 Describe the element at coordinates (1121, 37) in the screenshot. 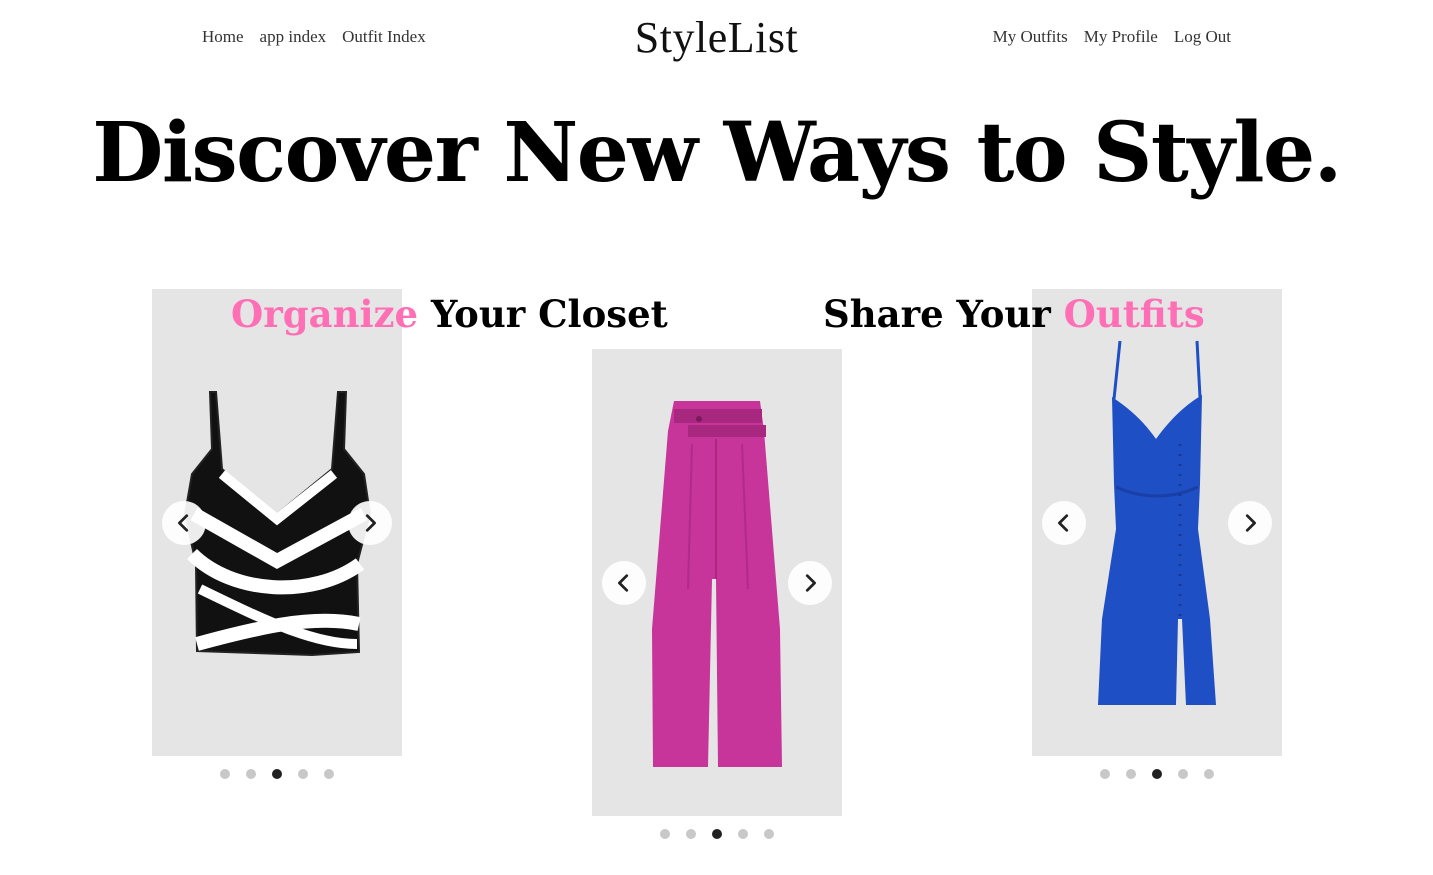

I see `nav-my-profile-link: My Profile` at that location.